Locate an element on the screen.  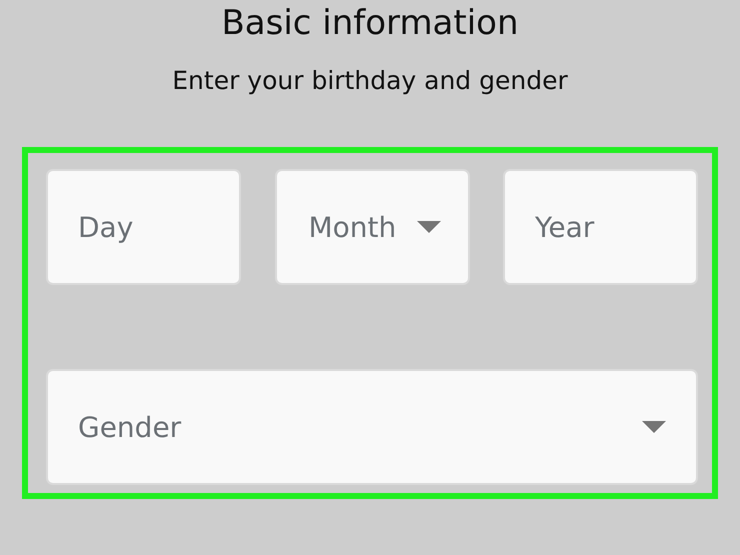
input-field: Day is located at coordinates (143, 227).